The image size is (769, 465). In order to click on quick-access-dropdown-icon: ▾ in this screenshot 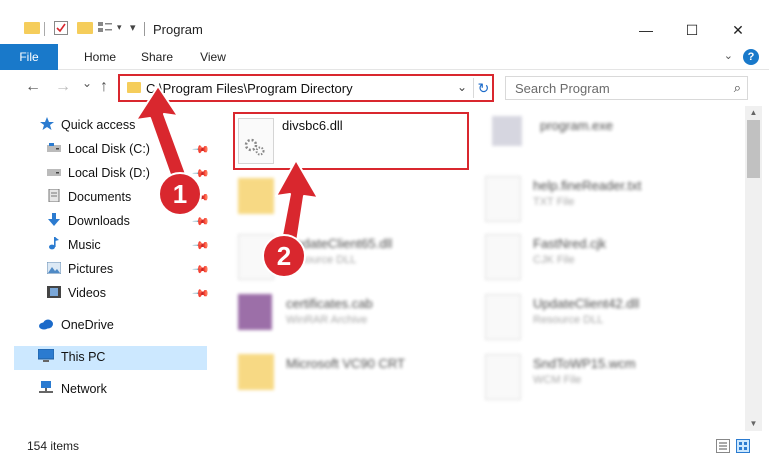, I will do `click(133, 27)`.